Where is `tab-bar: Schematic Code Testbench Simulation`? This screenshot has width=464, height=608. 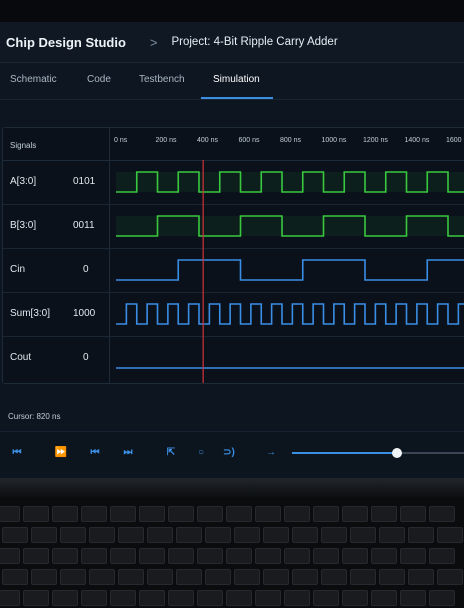 tab-bar: Schematic Code Testbench Simulation is located at coordinates (232, 81).